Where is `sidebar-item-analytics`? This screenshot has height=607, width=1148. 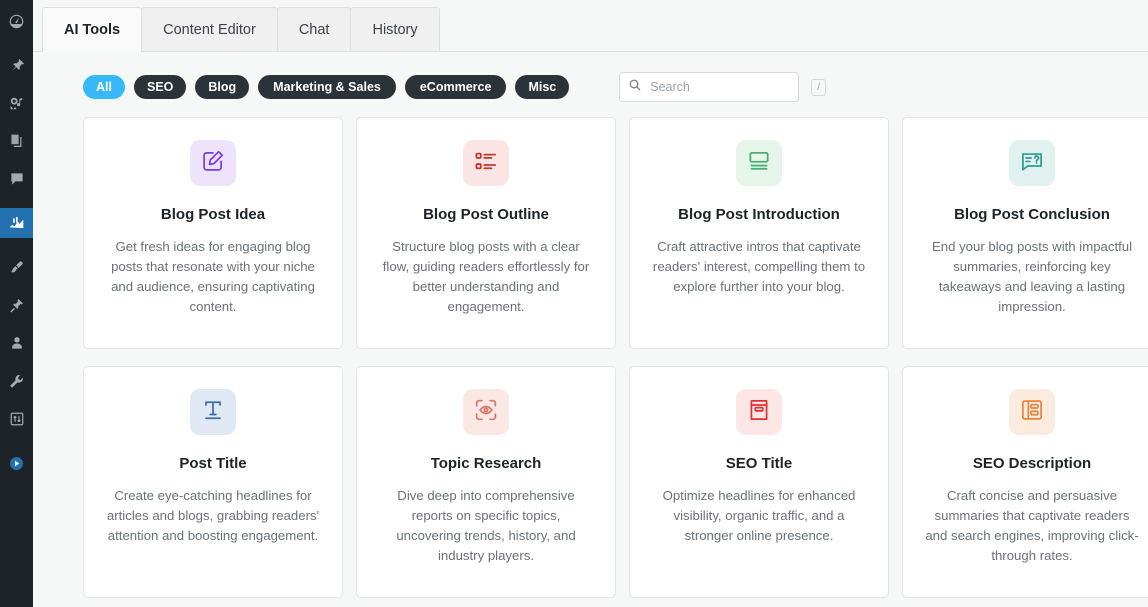 sidebar-item-analytics is located at coordinates (19, 223).